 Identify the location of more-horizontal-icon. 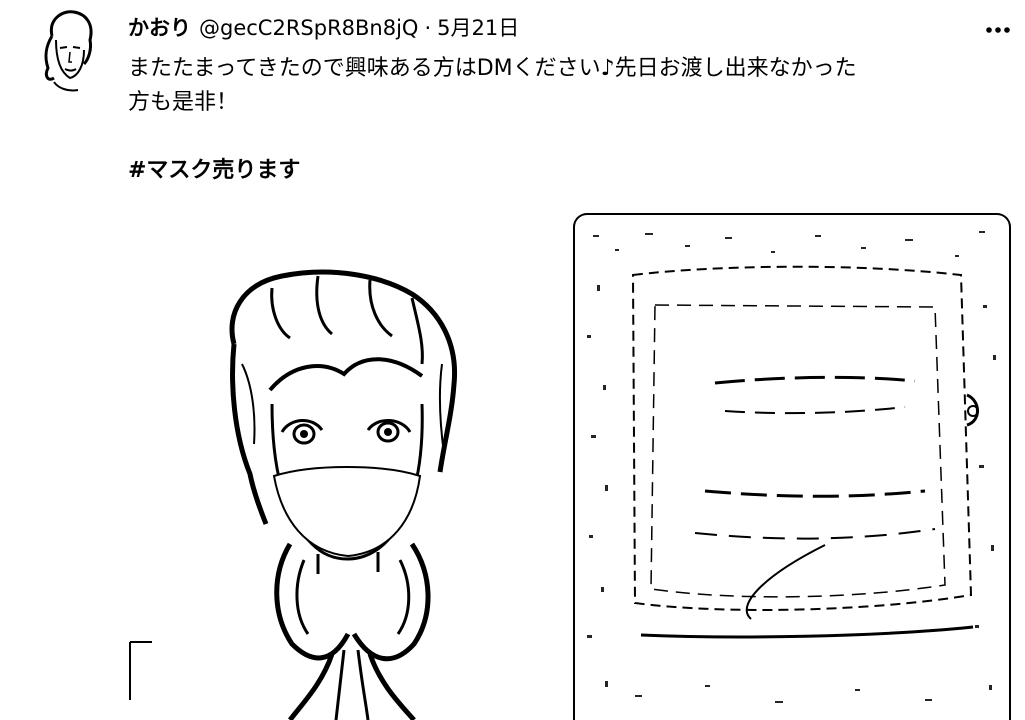
(998, 28).